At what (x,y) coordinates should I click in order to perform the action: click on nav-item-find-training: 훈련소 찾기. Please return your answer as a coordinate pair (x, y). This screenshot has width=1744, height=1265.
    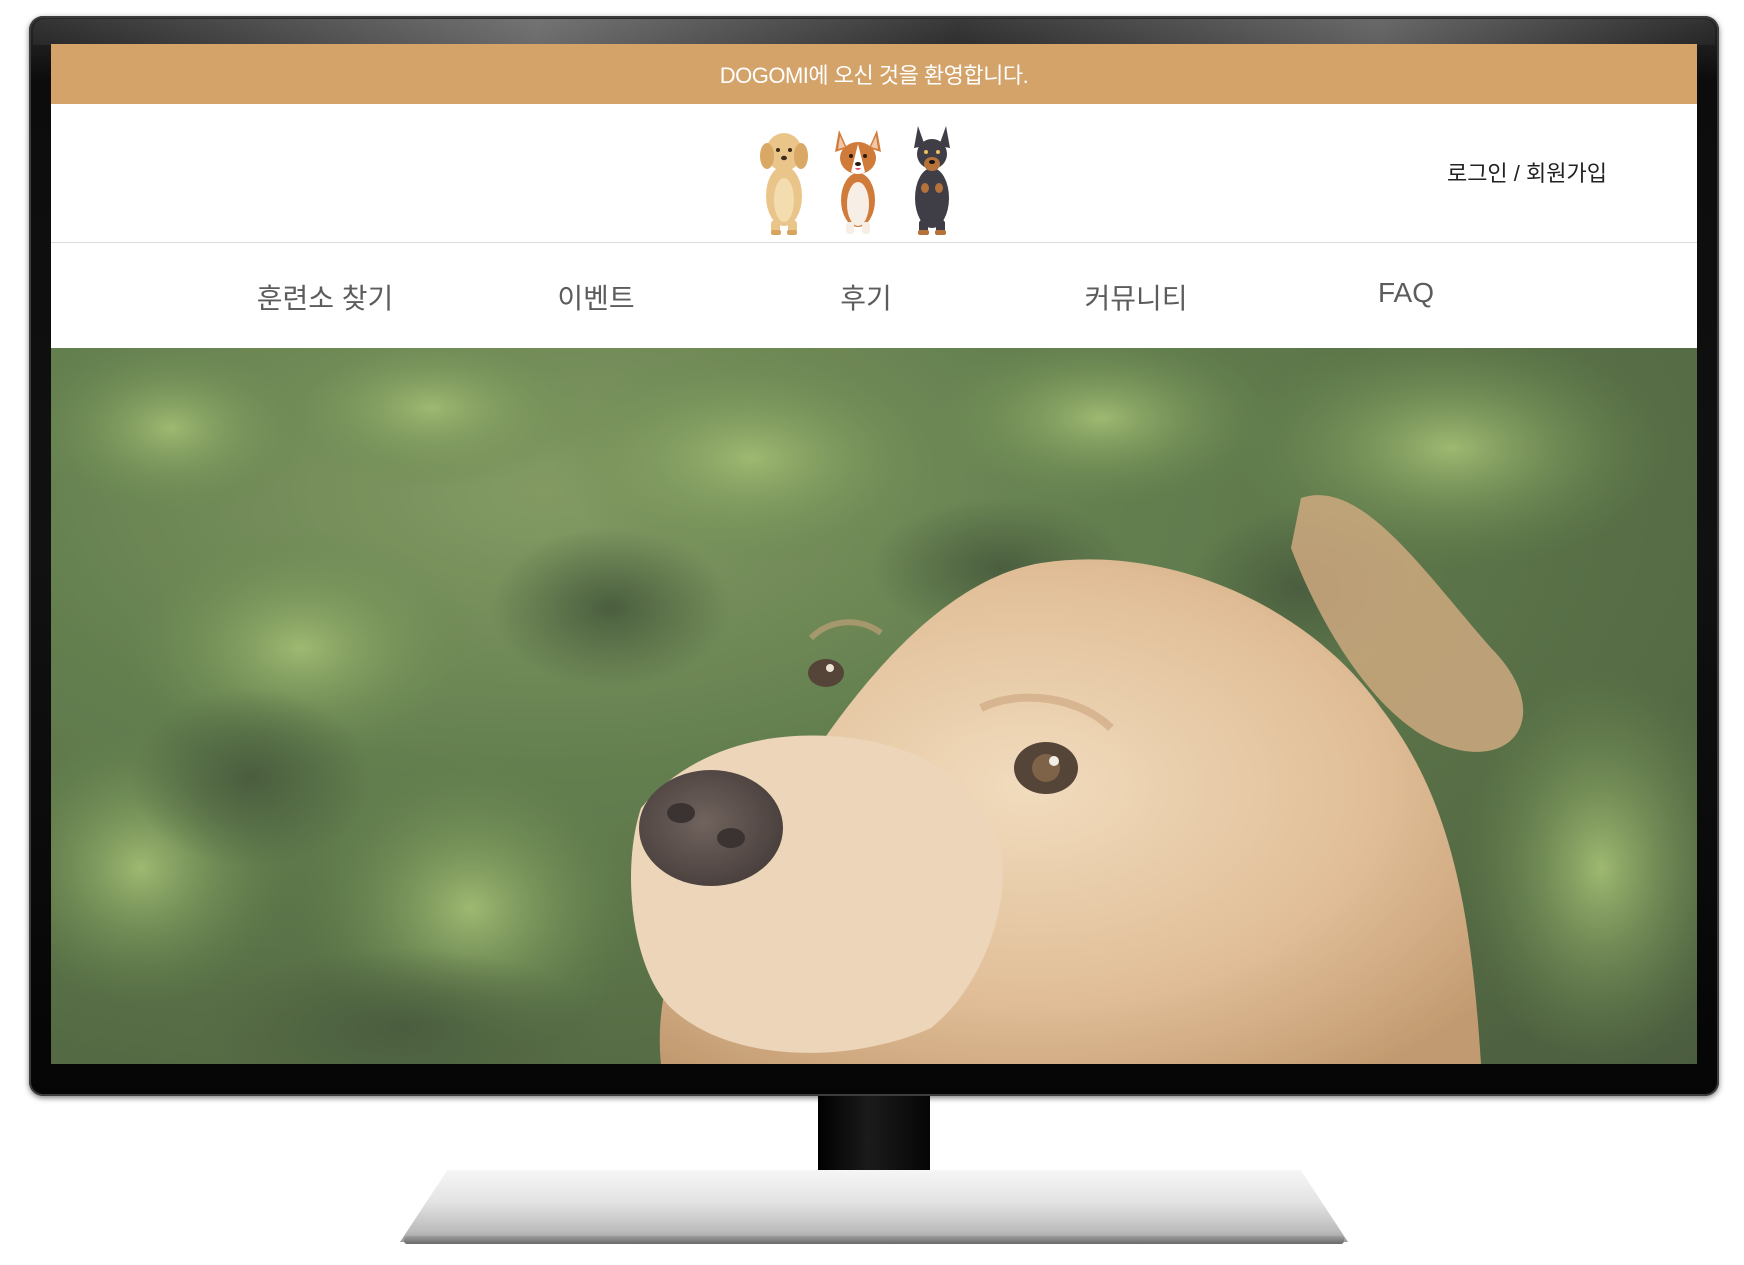
    Looking at the image, I should click on (325, 297).